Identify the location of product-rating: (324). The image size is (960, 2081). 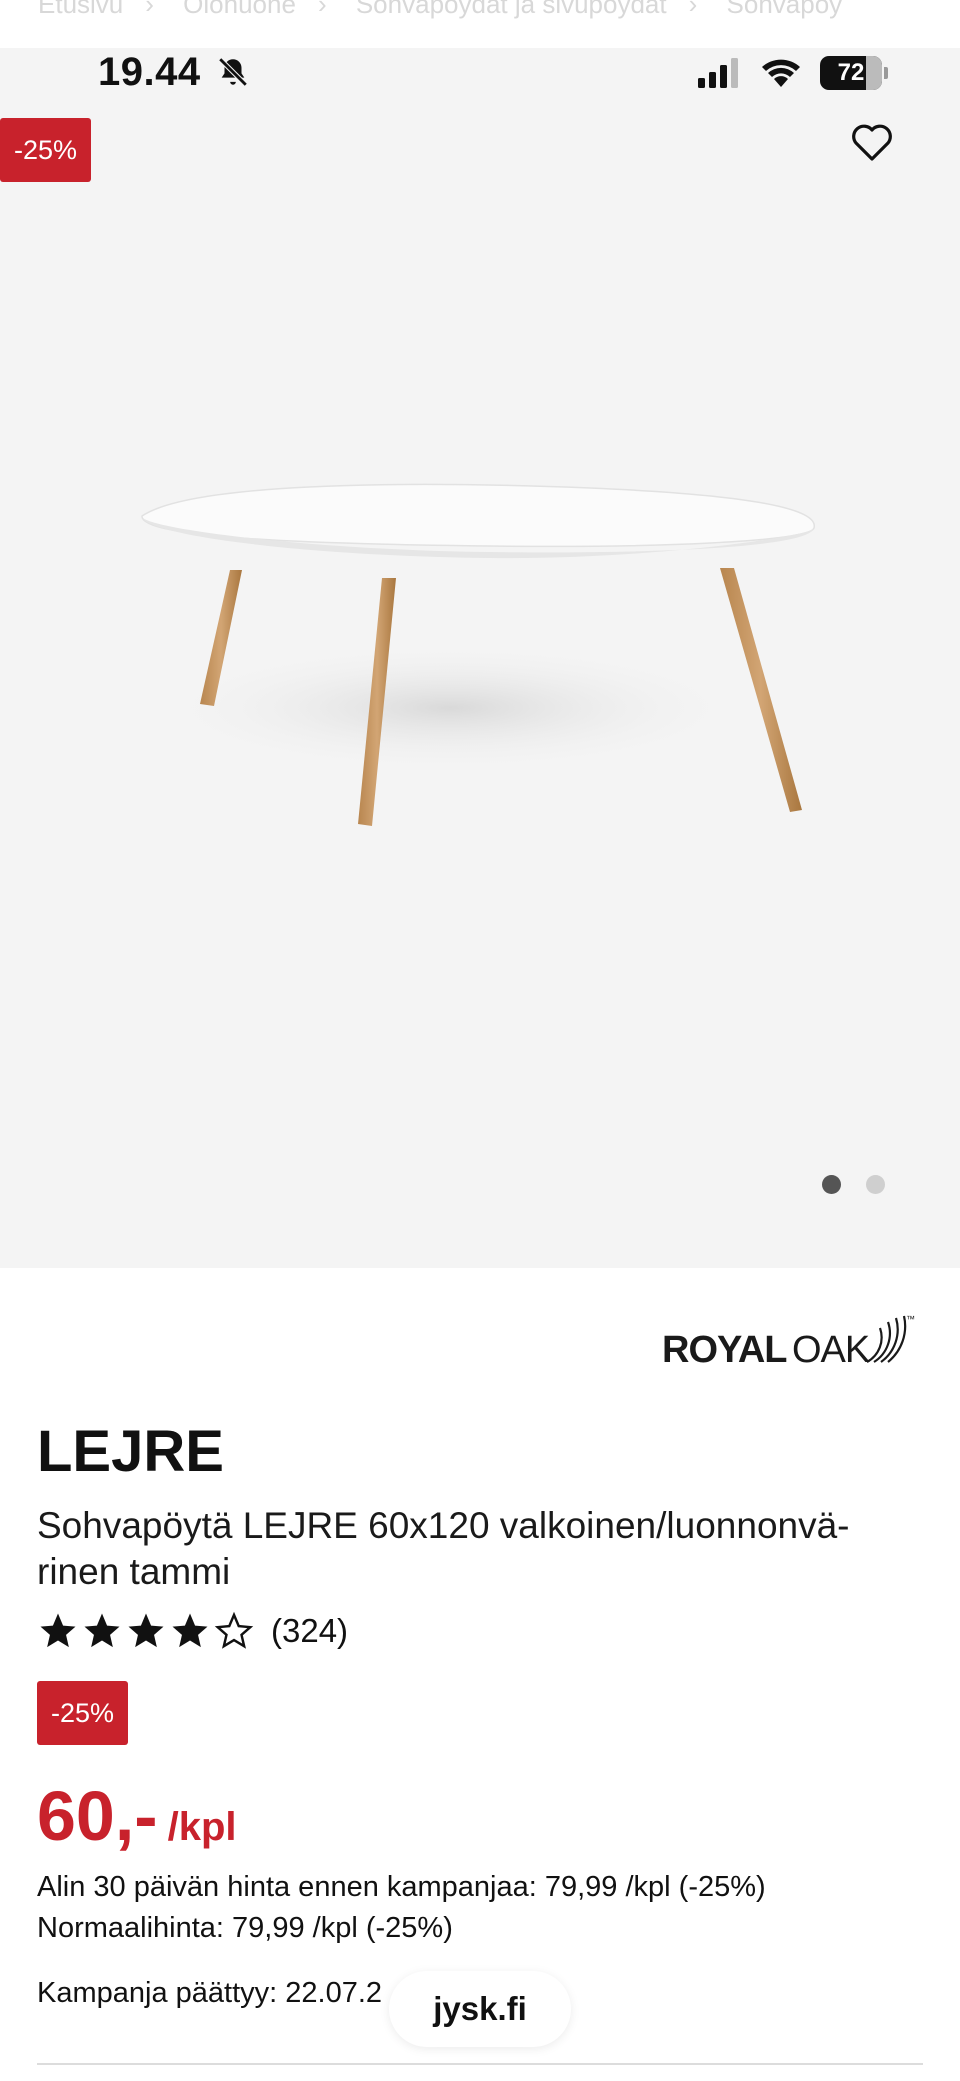
(192, 1631).